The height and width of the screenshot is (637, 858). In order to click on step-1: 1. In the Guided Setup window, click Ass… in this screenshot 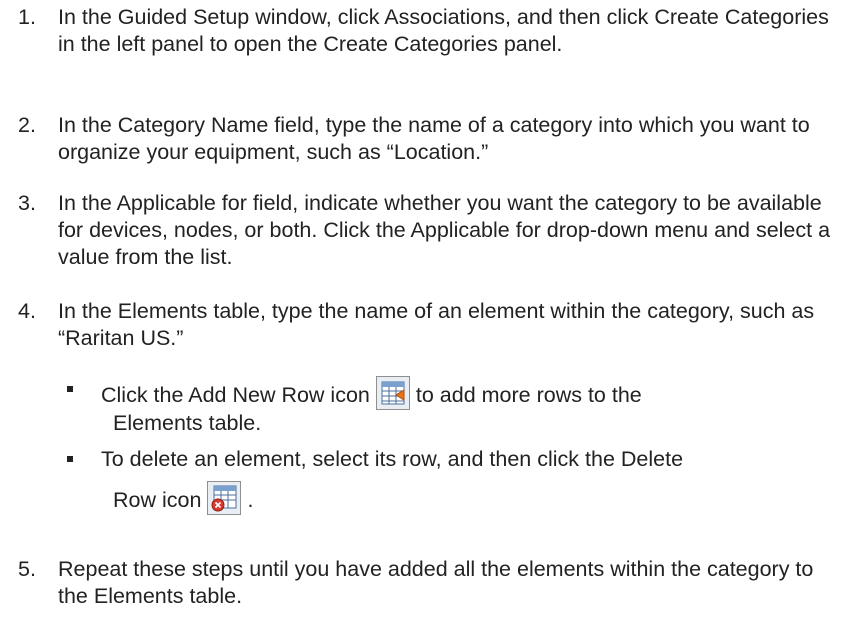, I will do `click(429, 31)`.